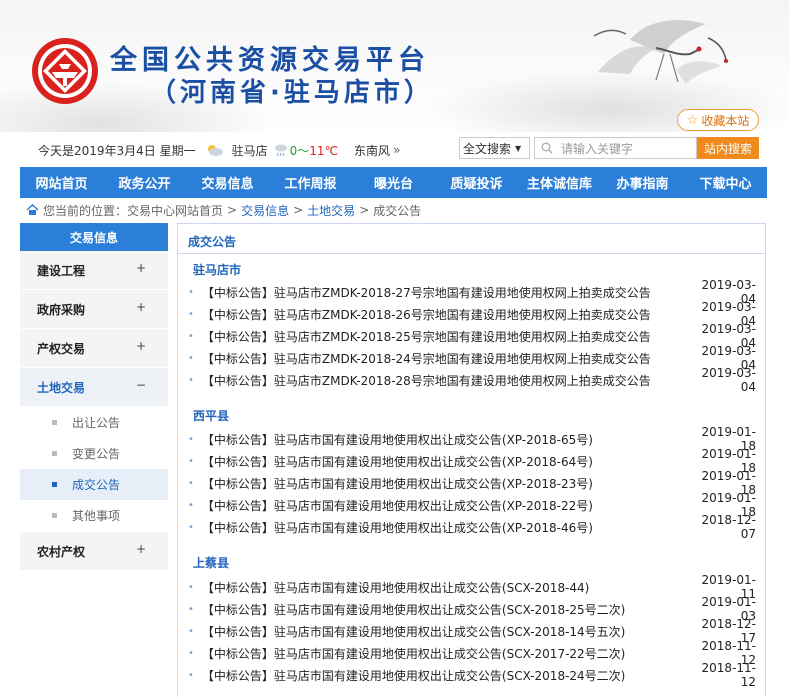  What do you see at coordinates (94, 348) in the screenshot?
I see `sidebar-item-property: 产权交易 +` at bounding box center [94, 348].